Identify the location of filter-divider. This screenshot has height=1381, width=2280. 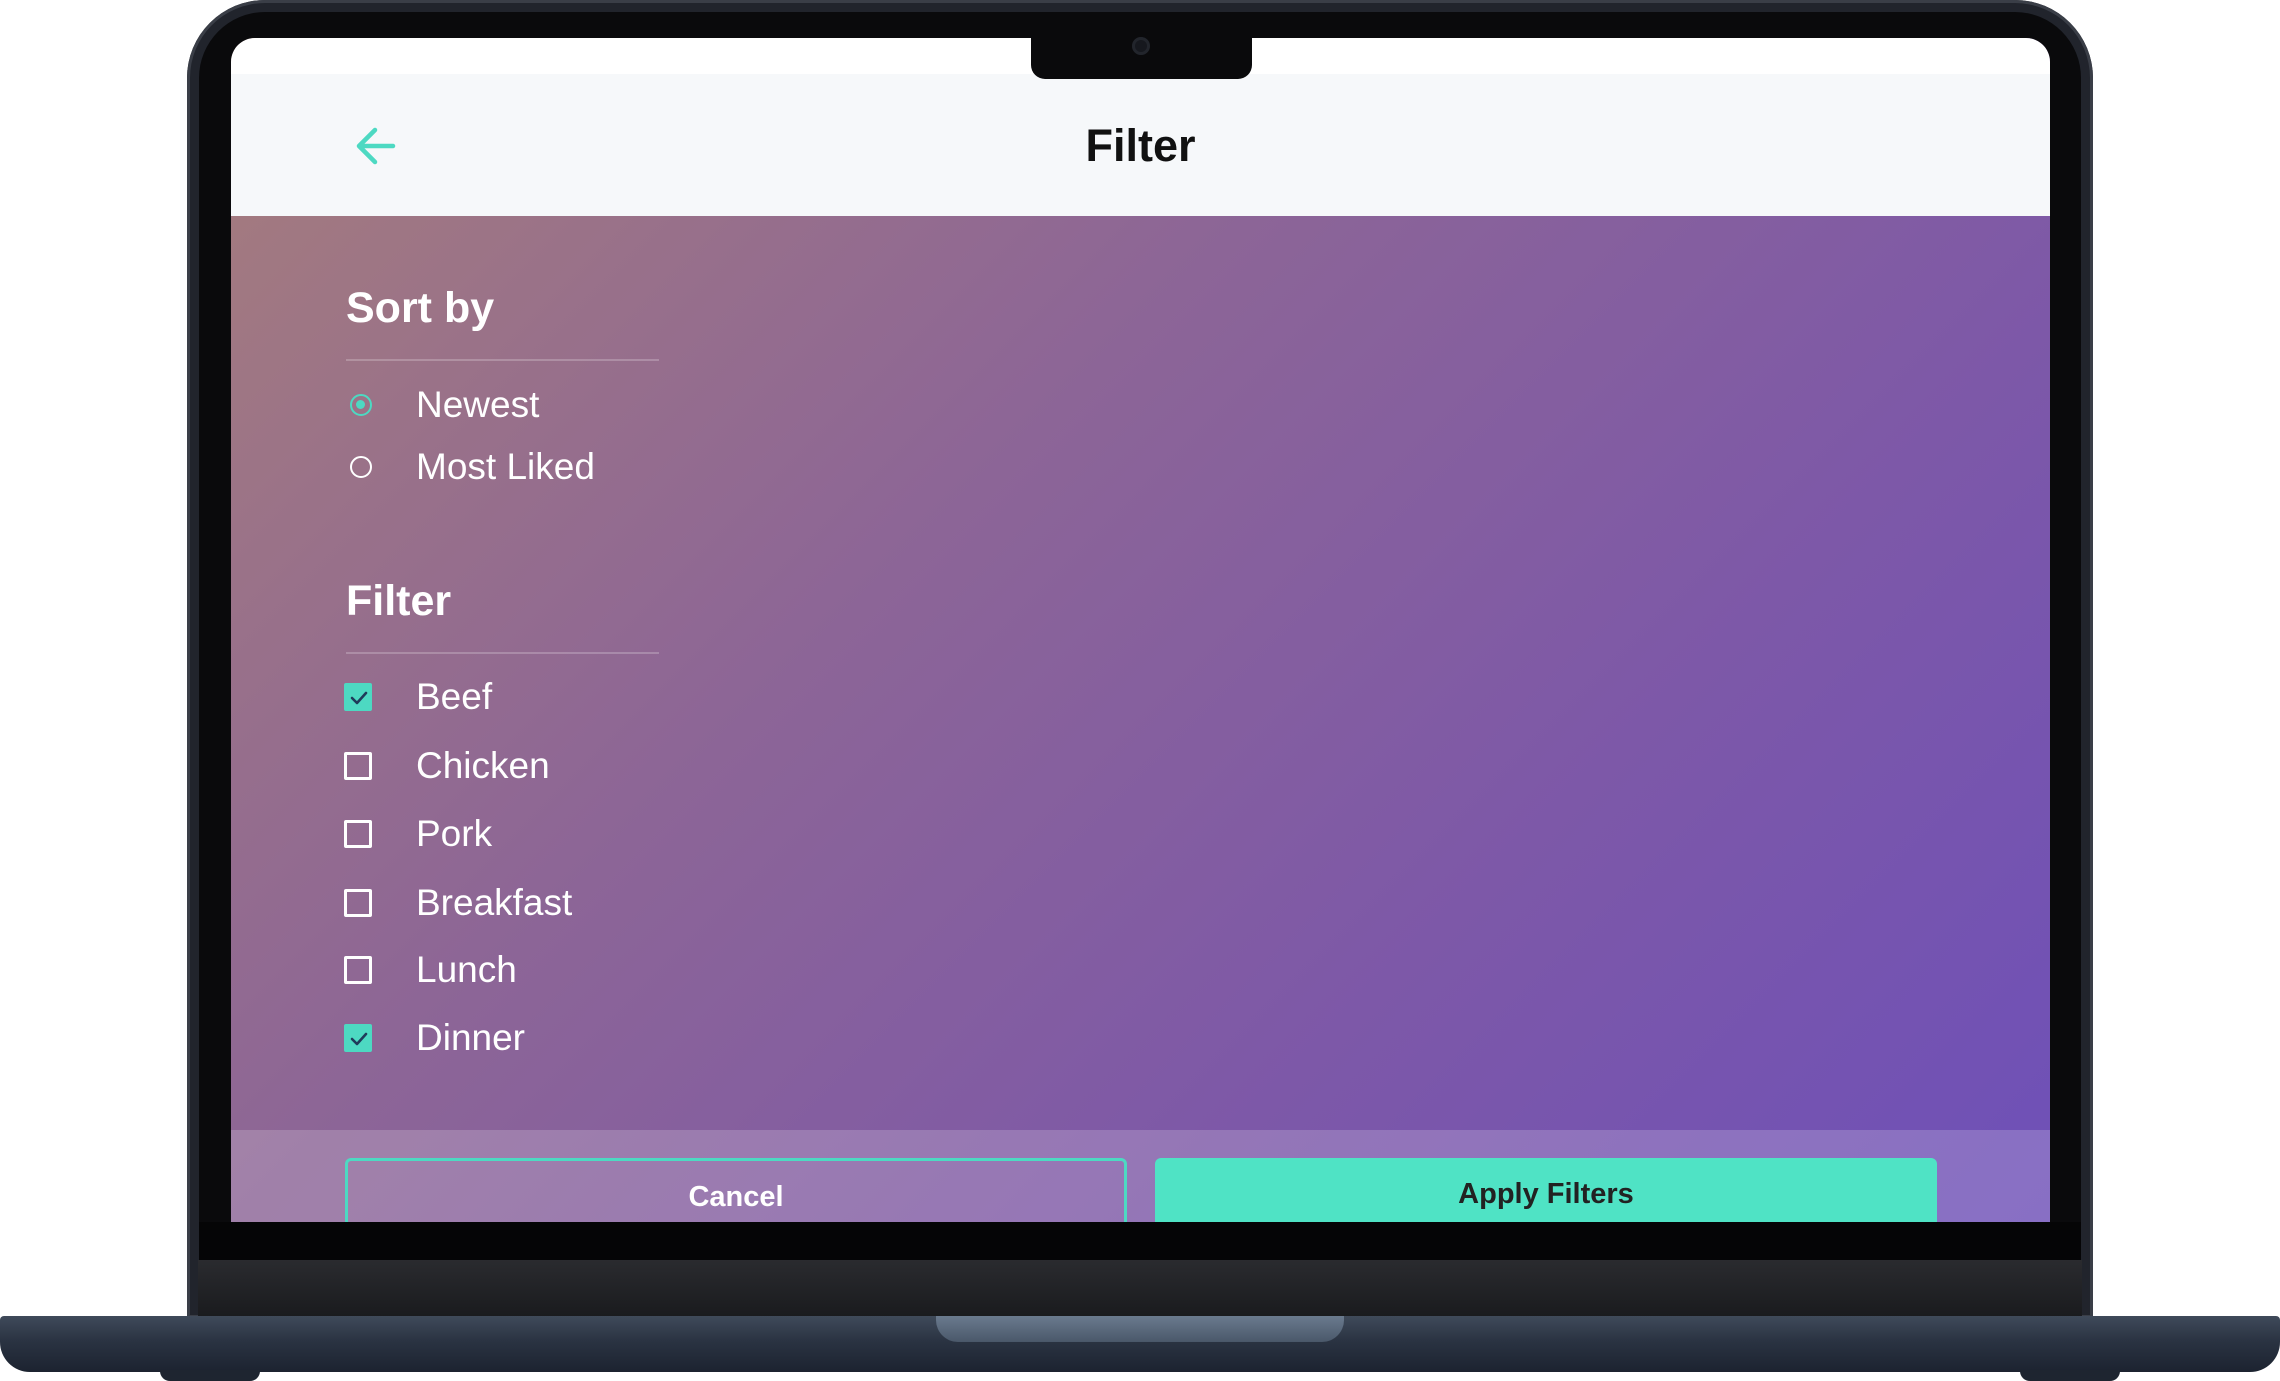
(502, 653).